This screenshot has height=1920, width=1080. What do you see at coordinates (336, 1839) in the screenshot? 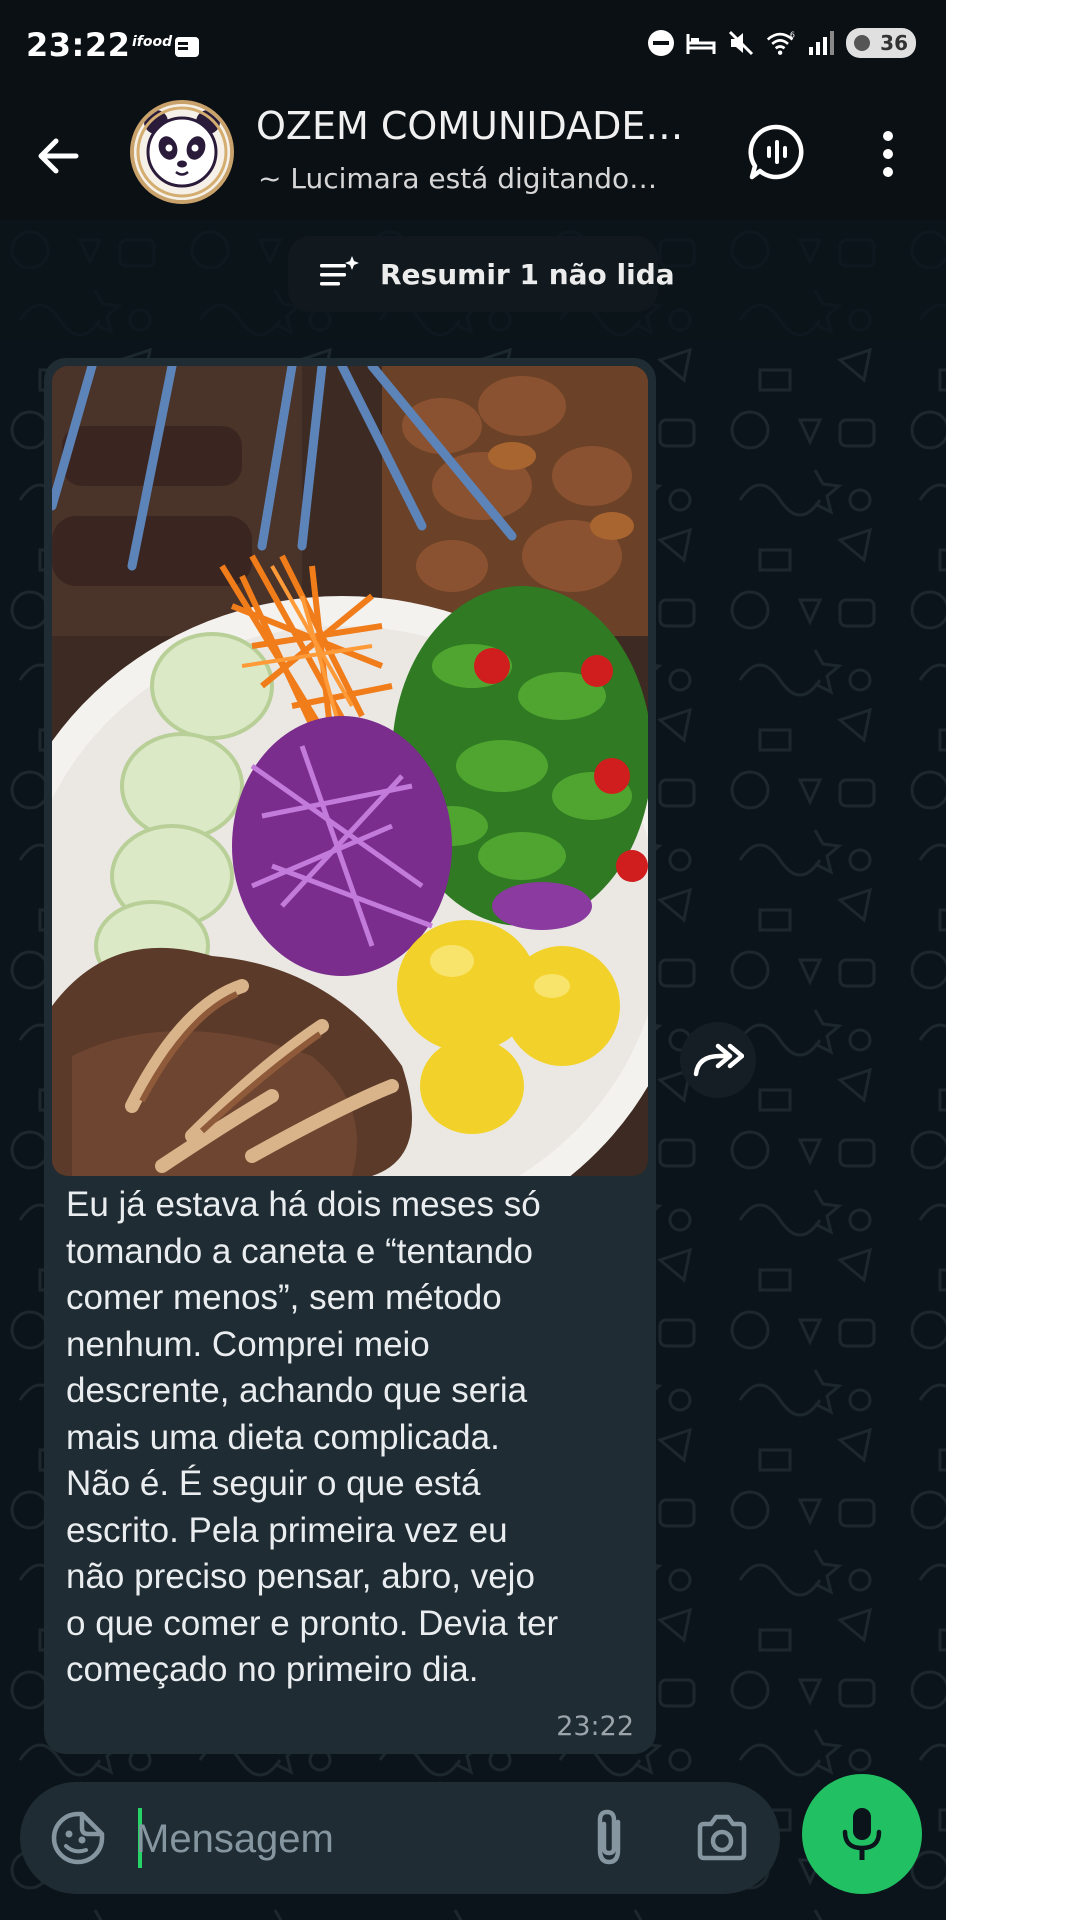
I see `message-input` at bounding box center [336, 1839].